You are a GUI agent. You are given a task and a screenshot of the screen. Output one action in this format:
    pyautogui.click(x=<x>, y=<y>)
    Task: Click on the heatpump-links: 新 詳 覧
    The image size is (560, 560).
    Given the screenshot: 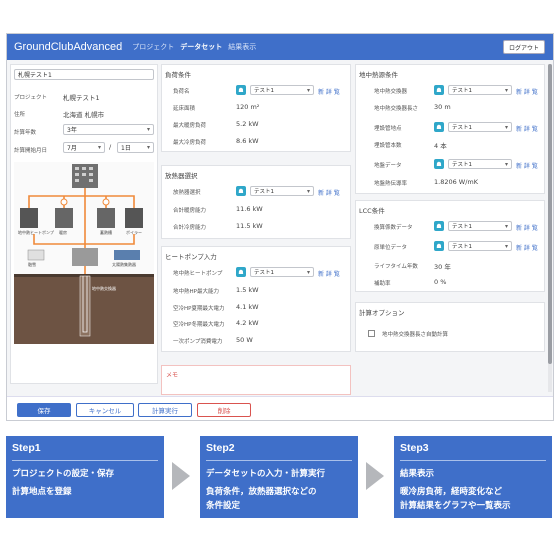 What is the action you would take?
    pyautogui.click(x=329, y=273)
    